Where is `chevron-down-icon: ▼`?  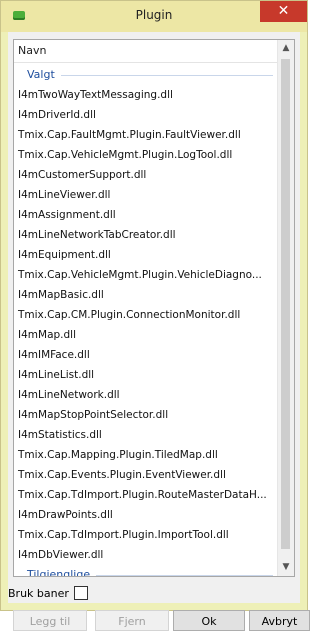
chevron-down-icon: ▼ is located at coordinates (286, 567).